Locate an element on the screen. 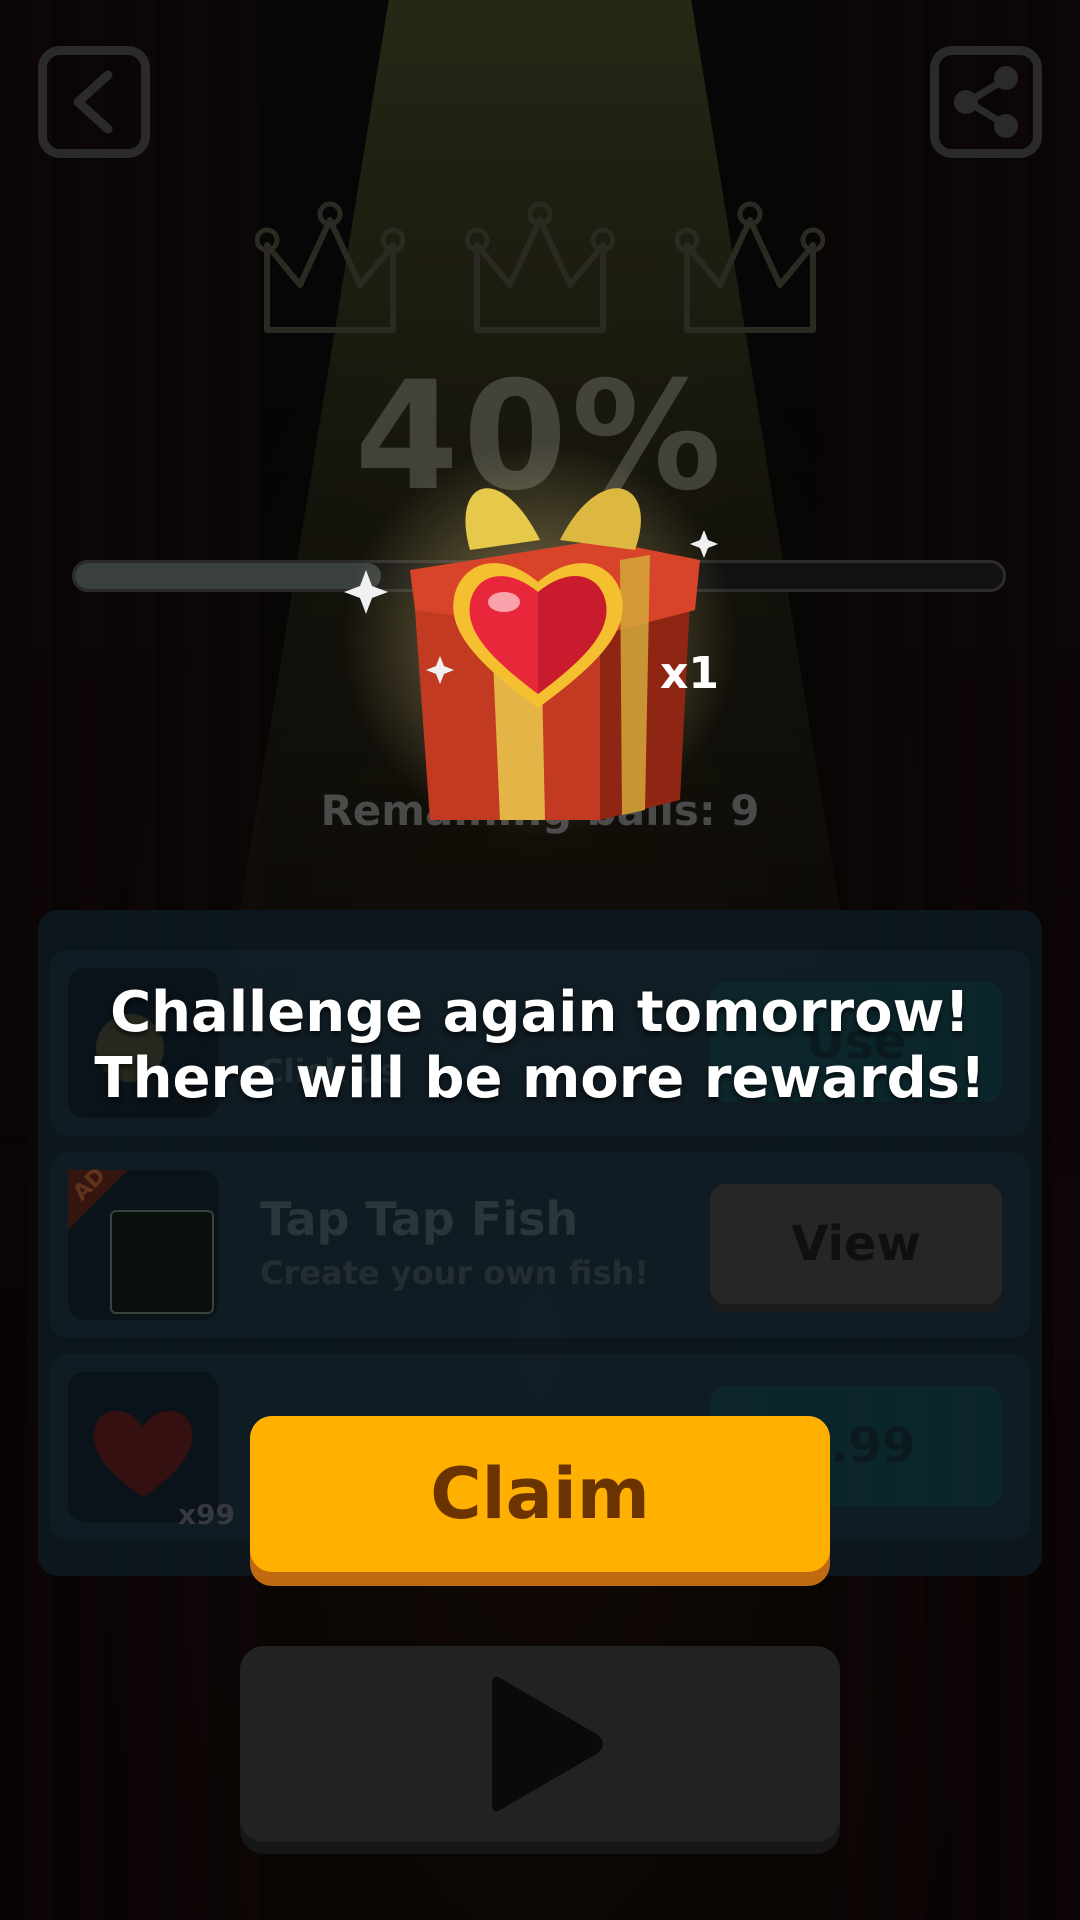  share-icon is located at coordinates (986, 102).